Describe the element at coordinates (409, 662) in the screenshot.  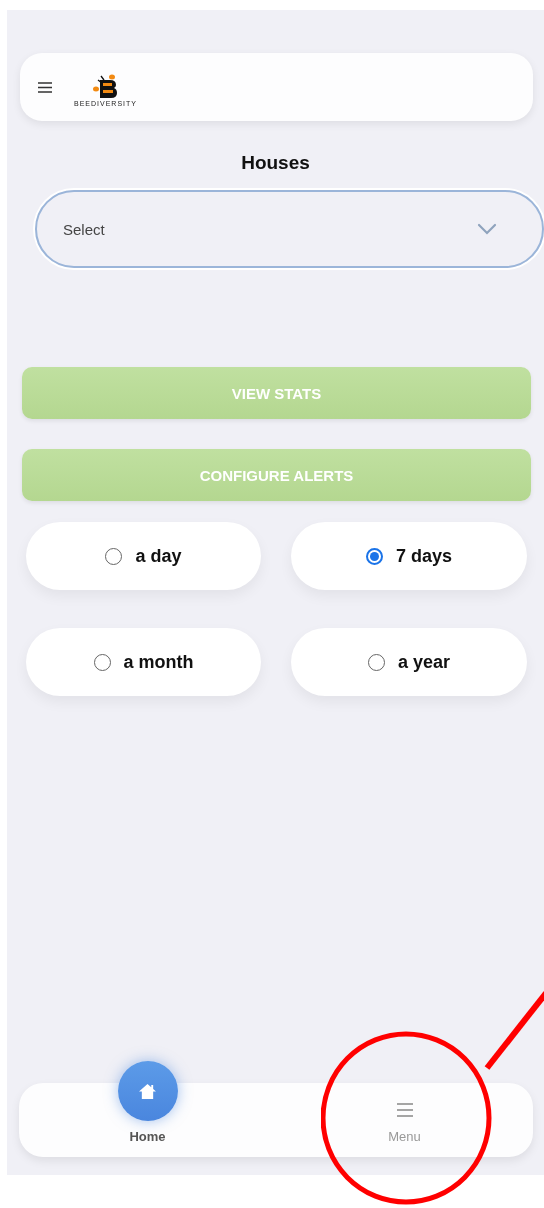
I see `period-option: a year` at that location.